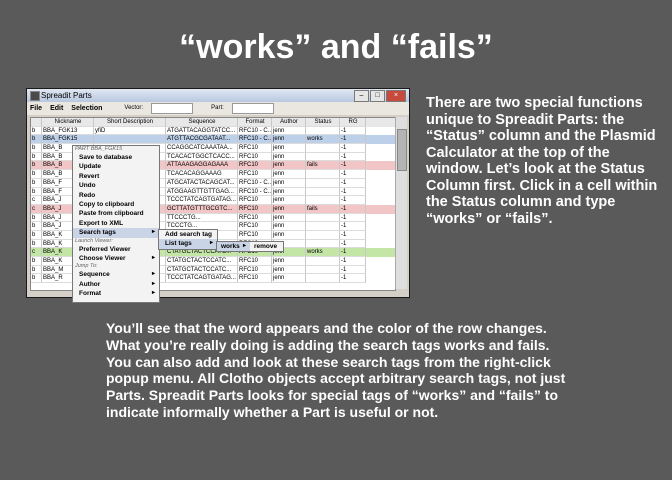 The height and width of the screenshot is (480, 672). What do you see at coordinates (56, 108) in the screenshot?
I see `menu-edit: Edit` at bounding box center [56, 108].